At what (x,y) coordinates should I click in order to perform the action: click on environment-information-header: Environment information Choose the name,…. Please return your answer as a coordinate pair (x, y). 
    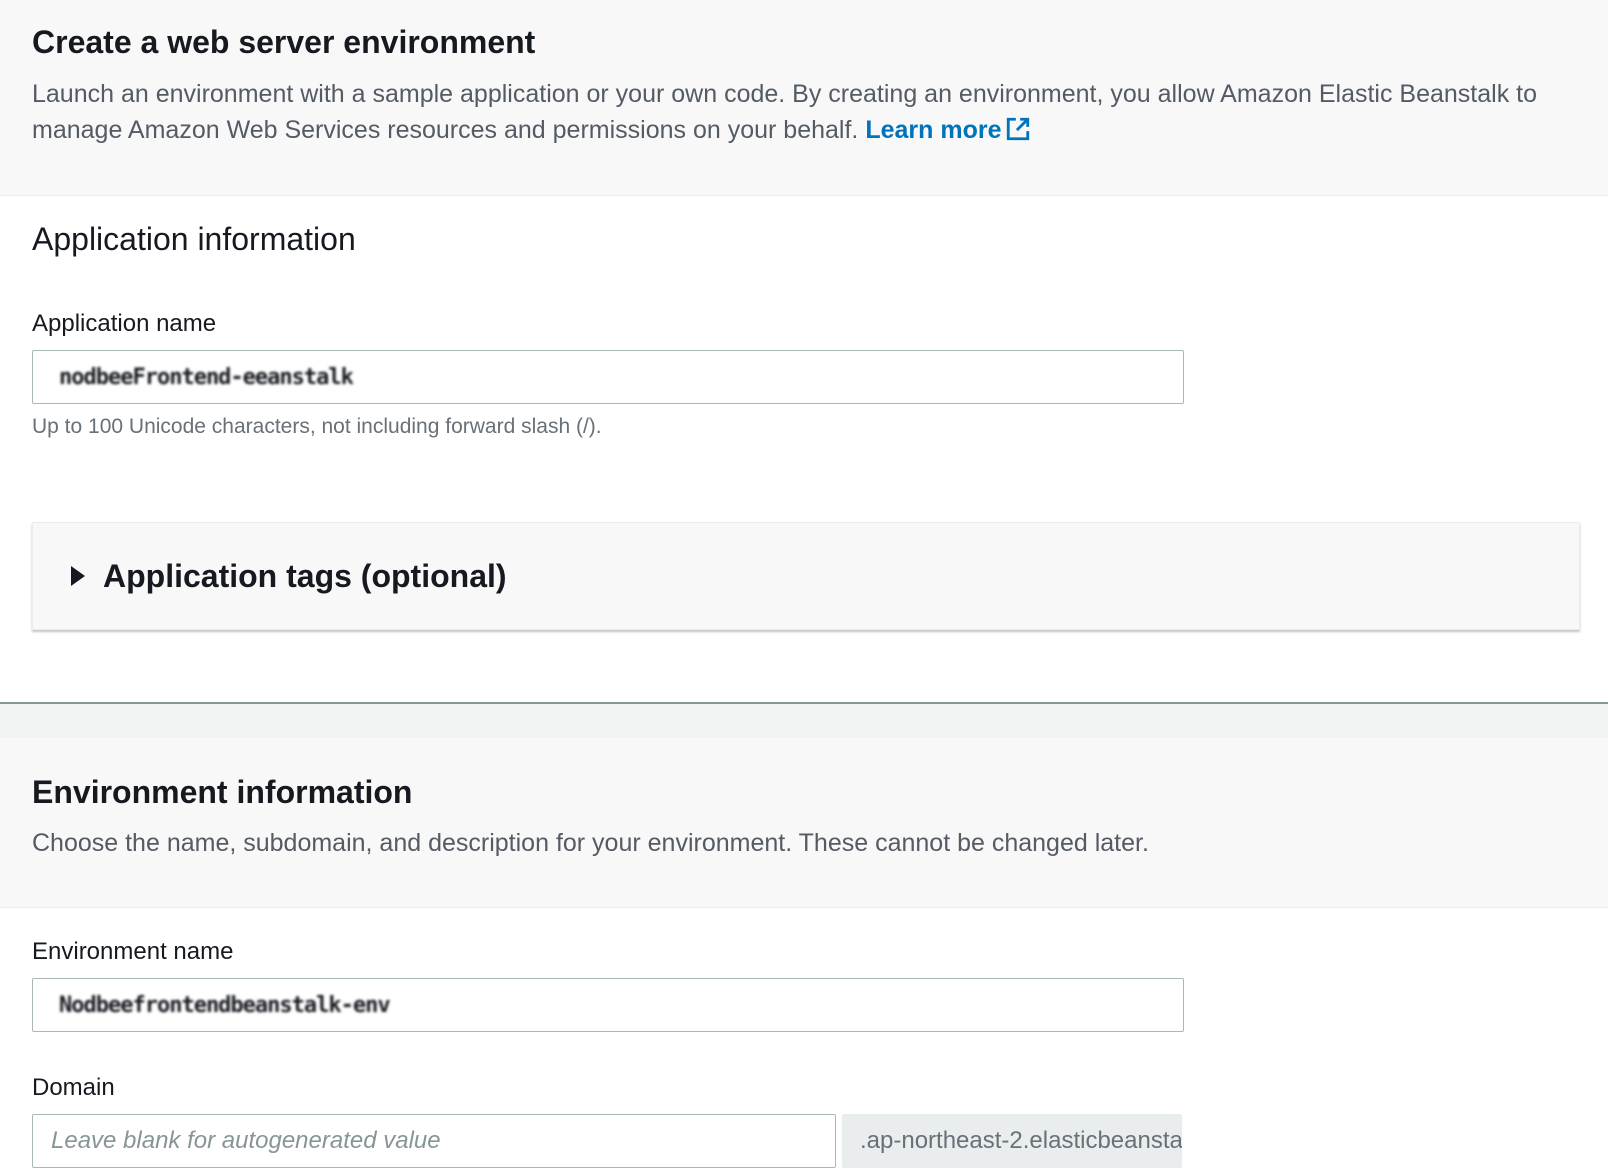
    Looking at the image, I should click on (804, 823).